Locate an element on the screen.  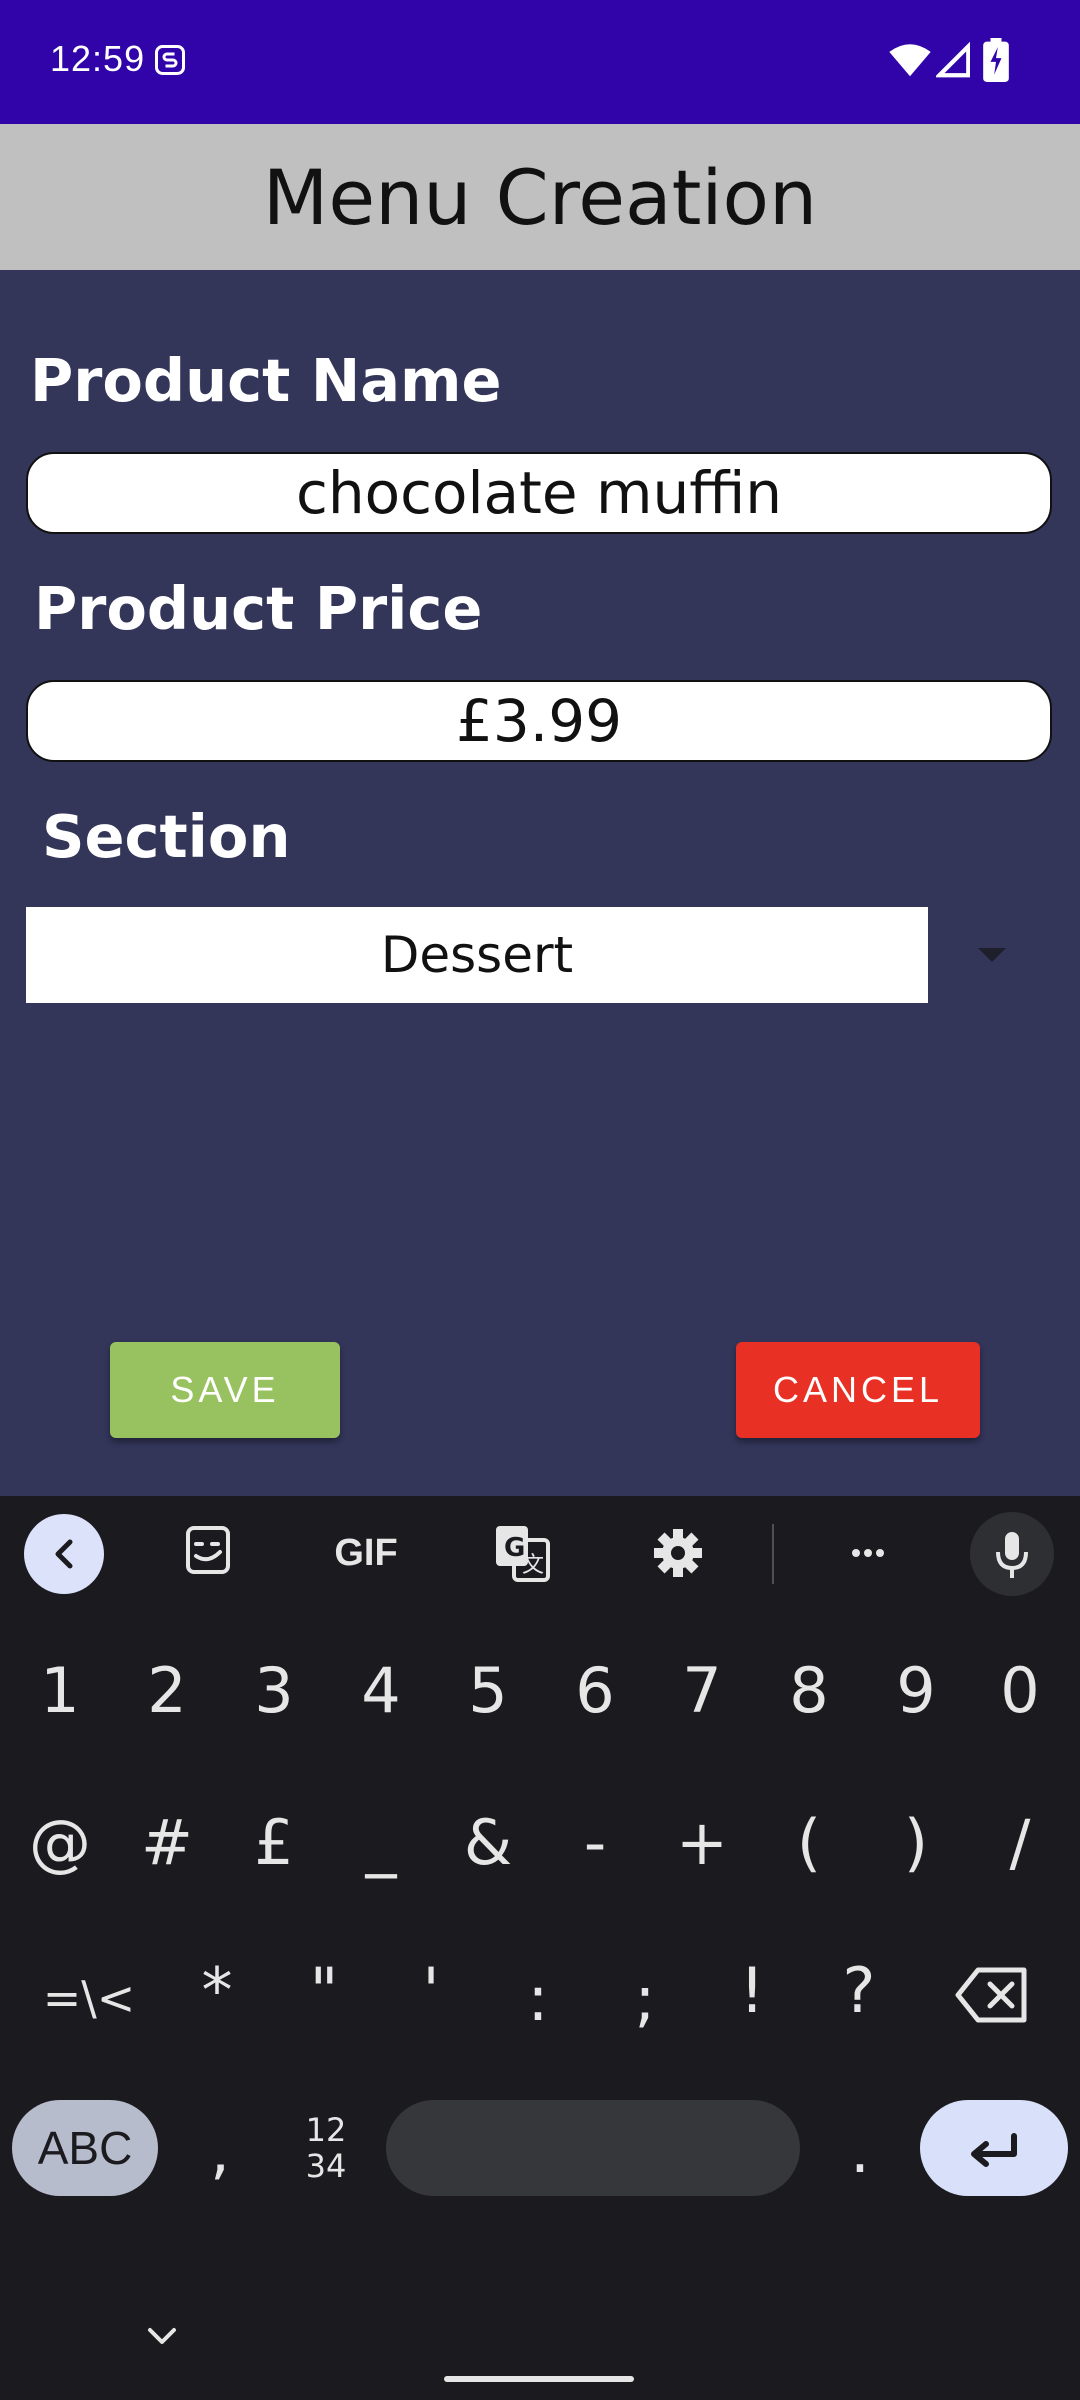
key-comma: , is located at coordinates (220, 2150).